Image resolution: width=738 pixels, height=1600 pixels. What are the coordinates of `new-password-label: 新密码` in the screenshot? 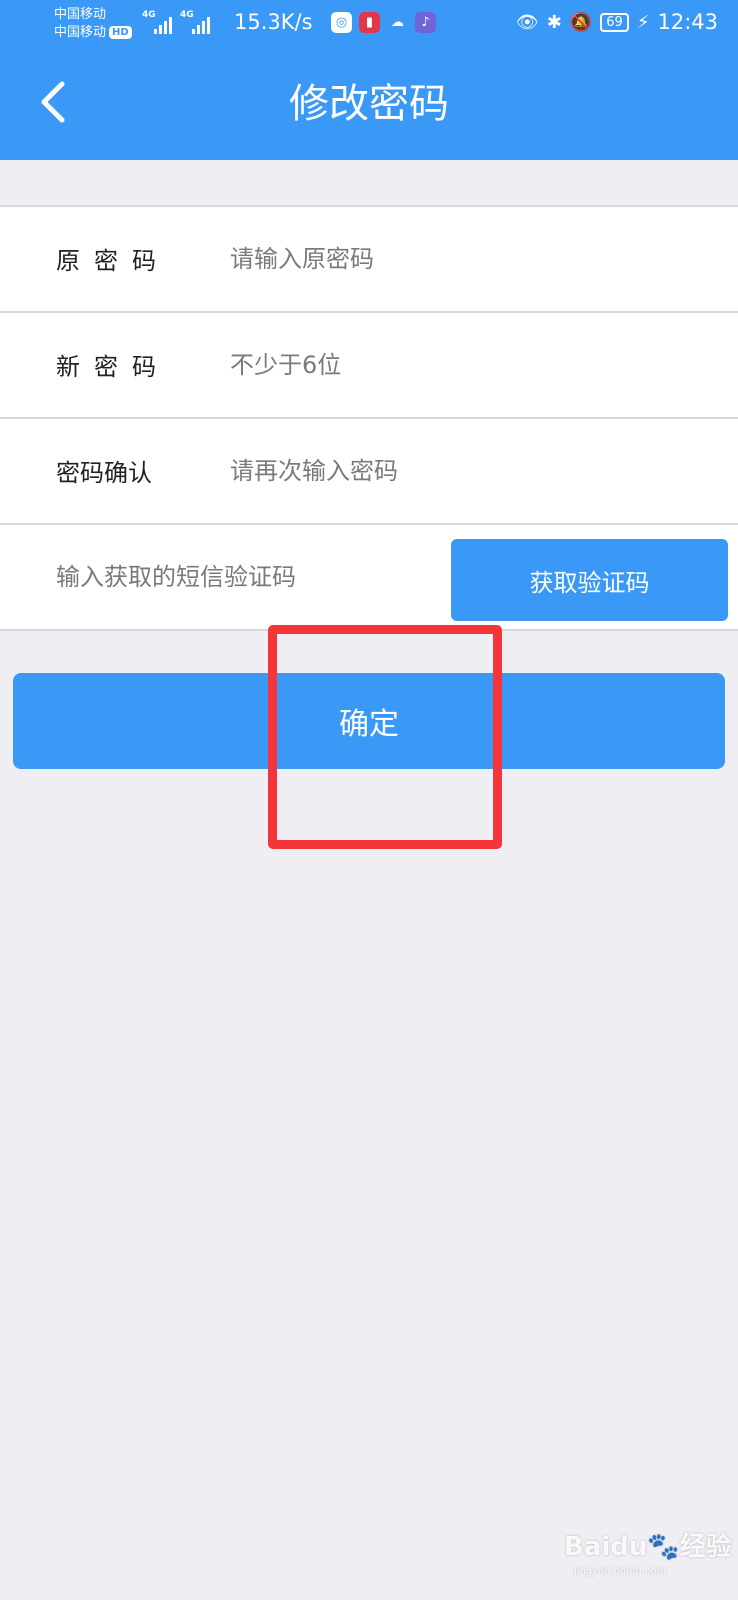 It's located at (113, 367).